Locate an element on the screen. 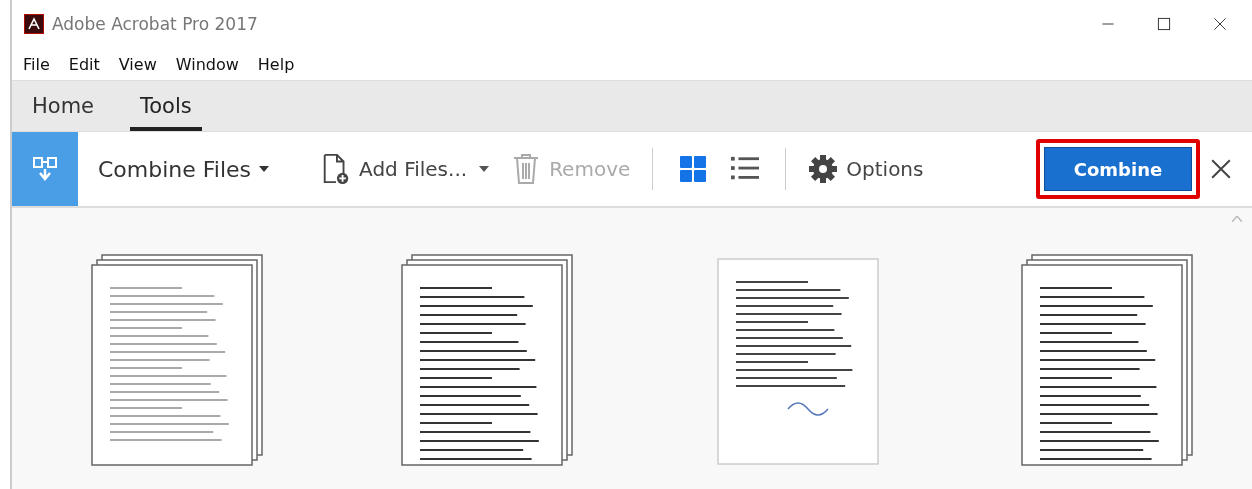 The image size is (1252, 489). combine-button: Combine is located at coordinates (1118, 169).